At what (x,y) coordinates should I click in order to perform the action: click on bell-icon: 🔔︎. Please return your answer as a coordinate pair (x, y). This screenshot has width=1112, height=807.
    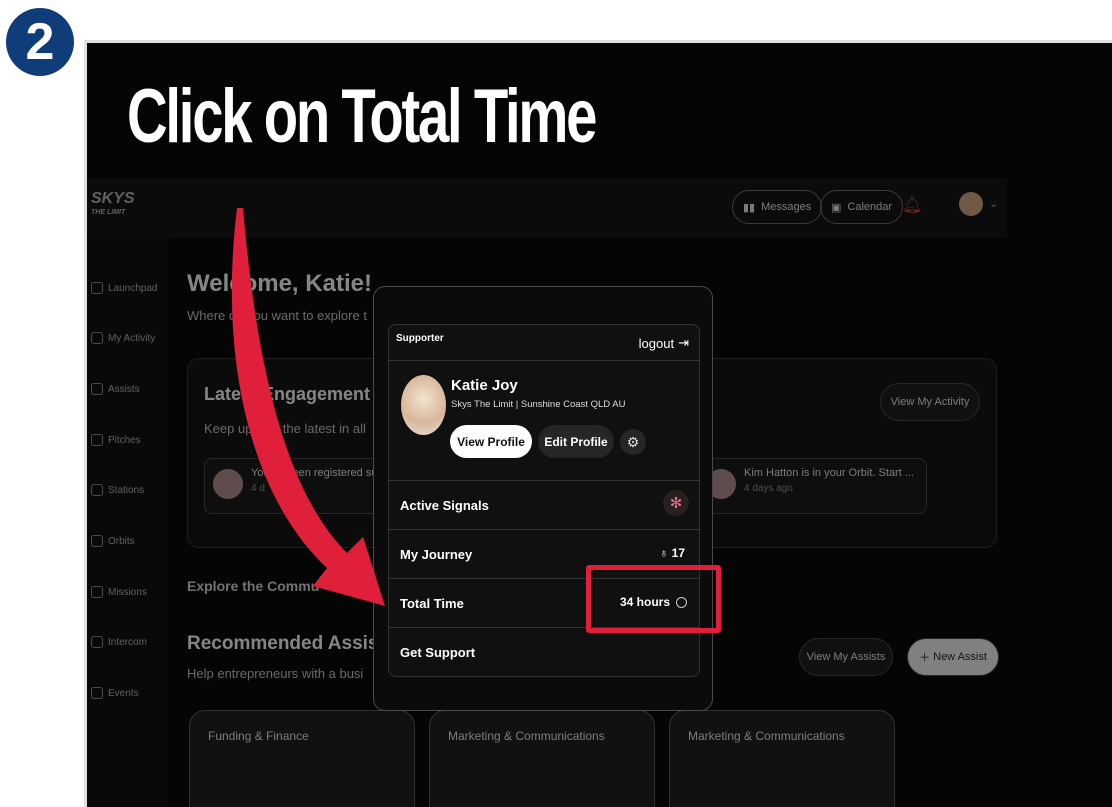
    Looking at the image, I should click on (912, 205).